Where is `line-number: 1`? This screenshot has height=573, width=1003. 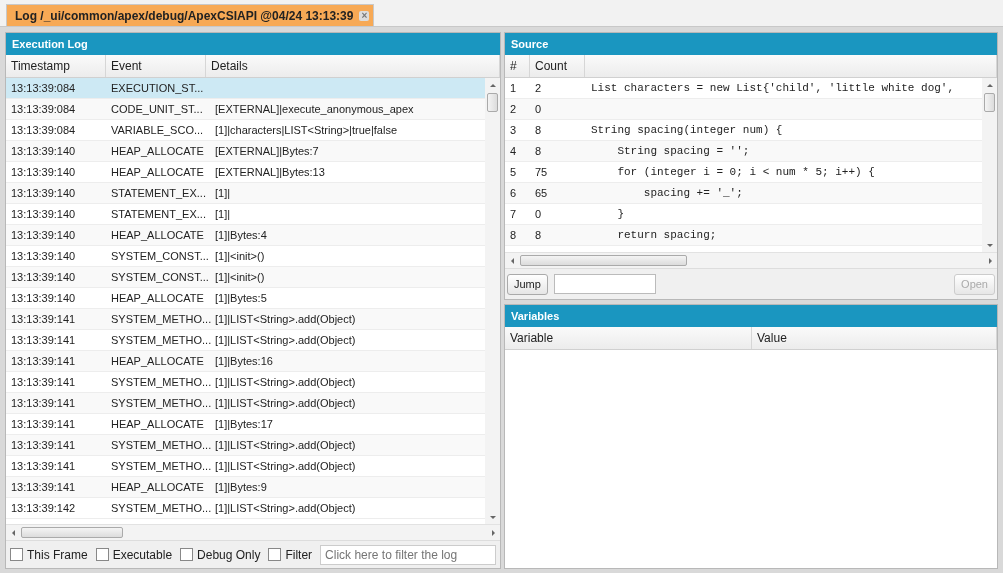
line-number: 1 is located at coordinates (513, 88).